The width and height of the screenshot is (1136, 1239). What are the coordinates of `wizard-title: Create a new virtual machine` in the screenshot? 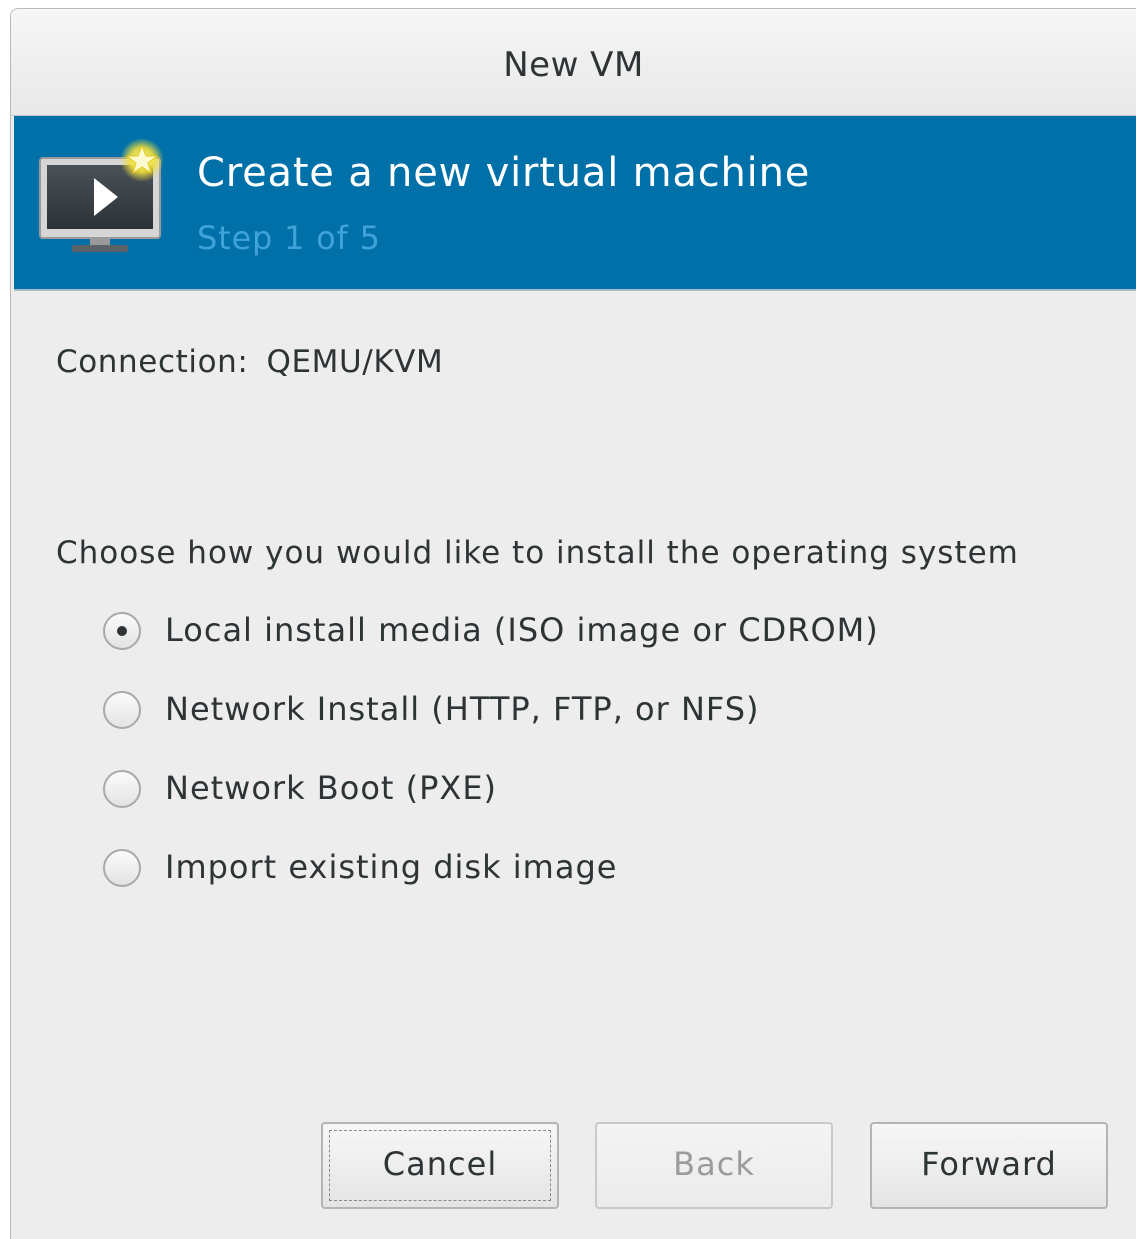 It's located at (504, 173).